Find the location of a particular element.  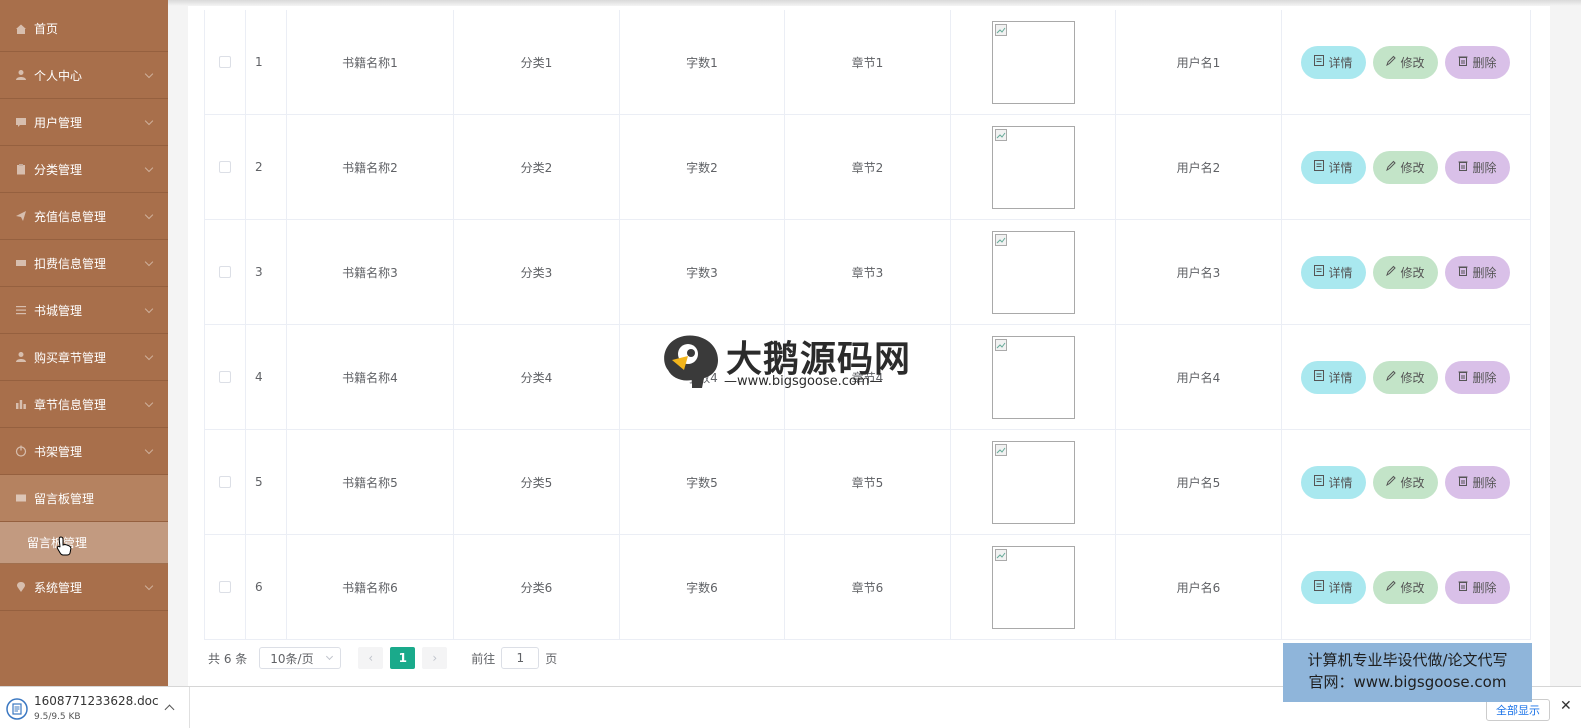

sidebar-item-3: 分类管理 is located at coordinates (84, 169).